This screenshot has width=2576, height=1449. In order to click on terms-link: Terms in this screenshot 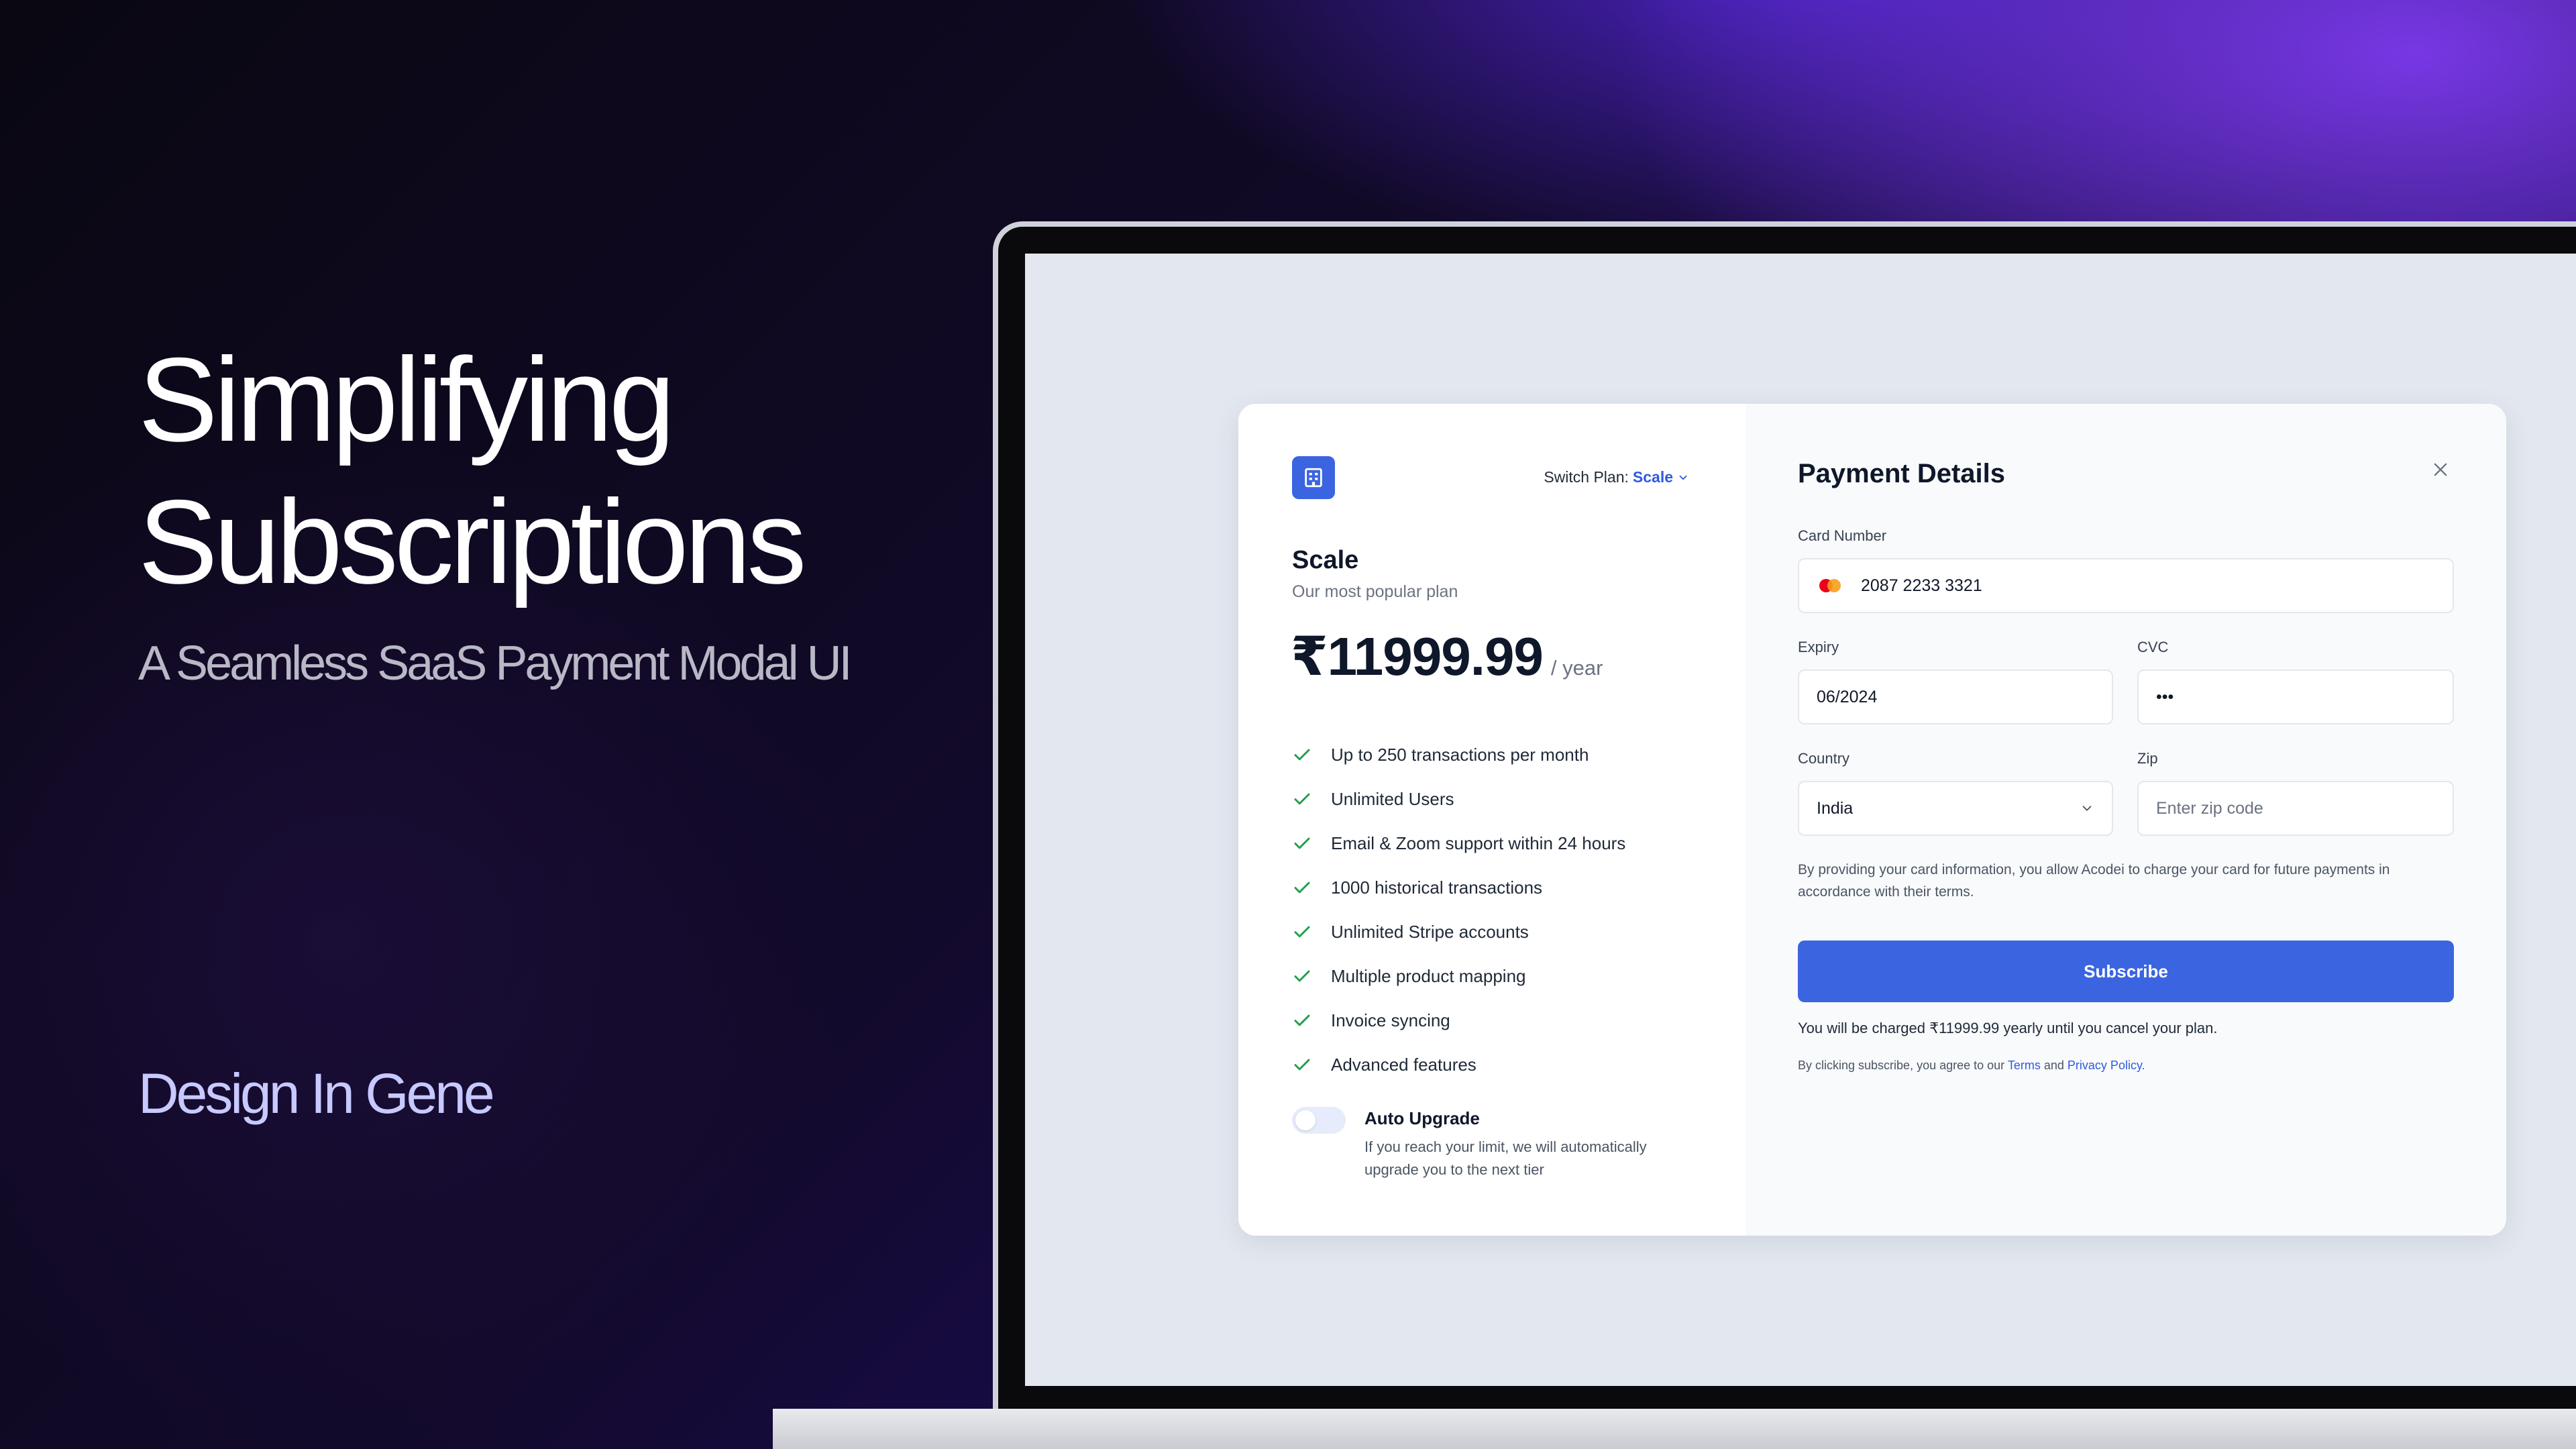, I will do `click(2024, 1065)`.